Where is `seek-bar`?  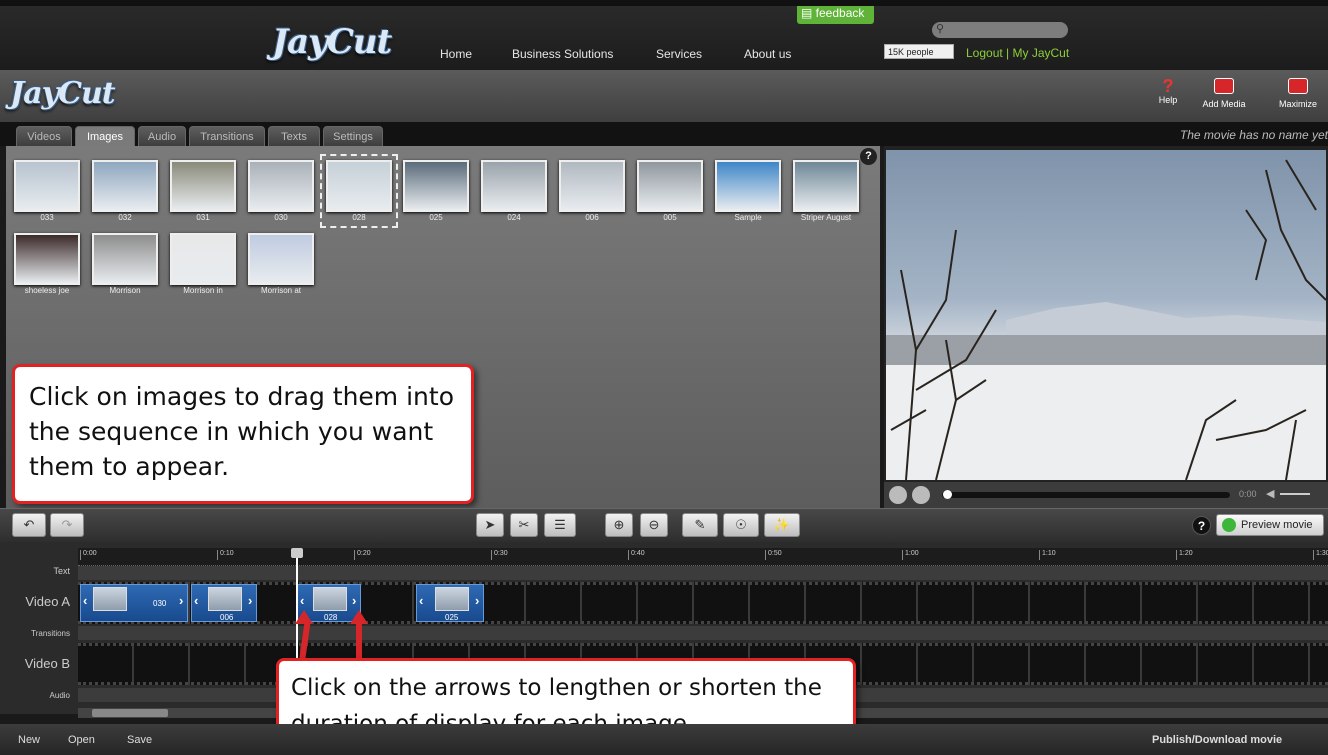 seek-bar is located at coordinates (1086, 495).